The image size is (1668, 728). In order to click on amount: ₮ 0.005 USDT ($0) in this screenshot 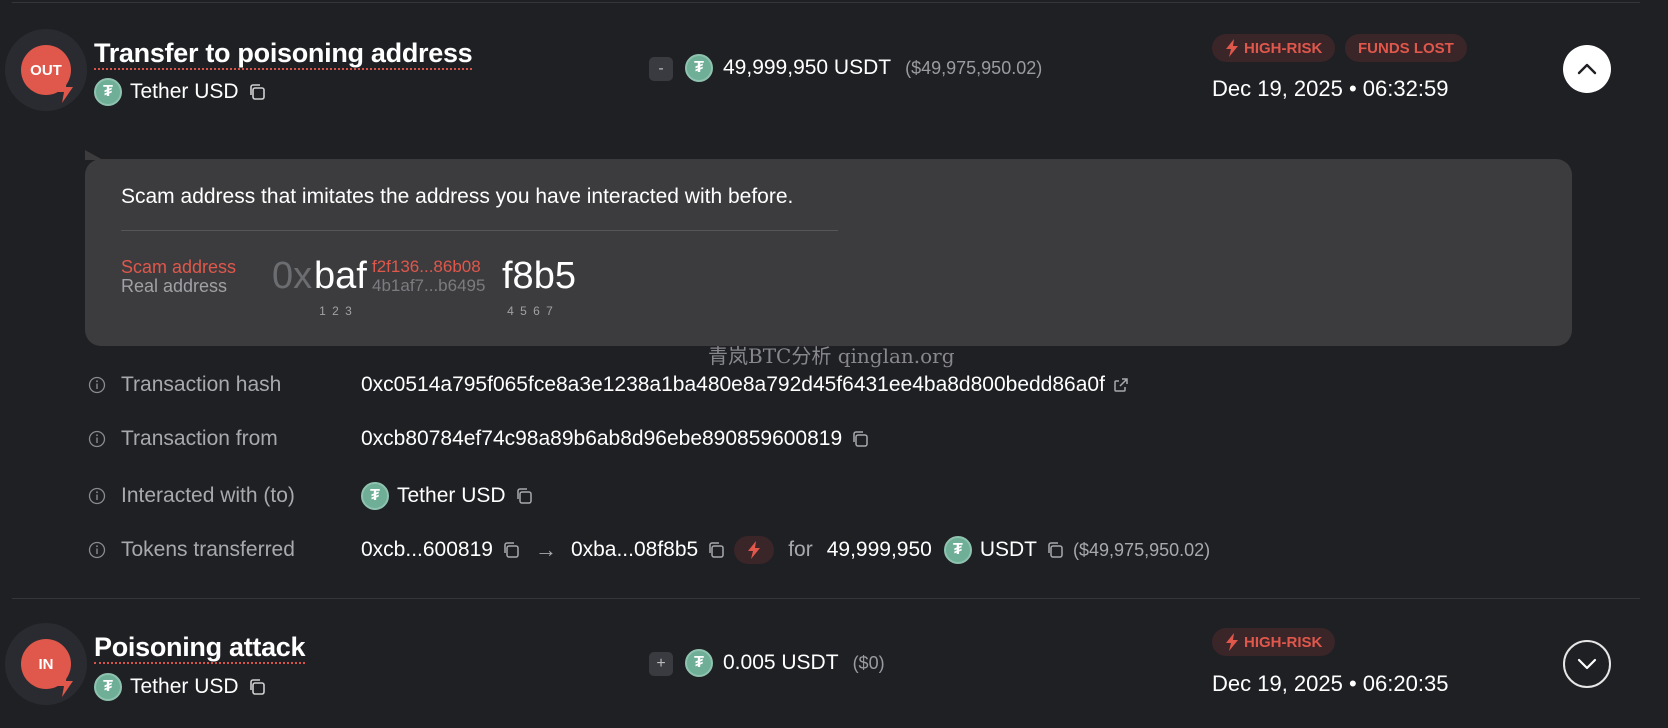, I will do `click(785, 663)`.